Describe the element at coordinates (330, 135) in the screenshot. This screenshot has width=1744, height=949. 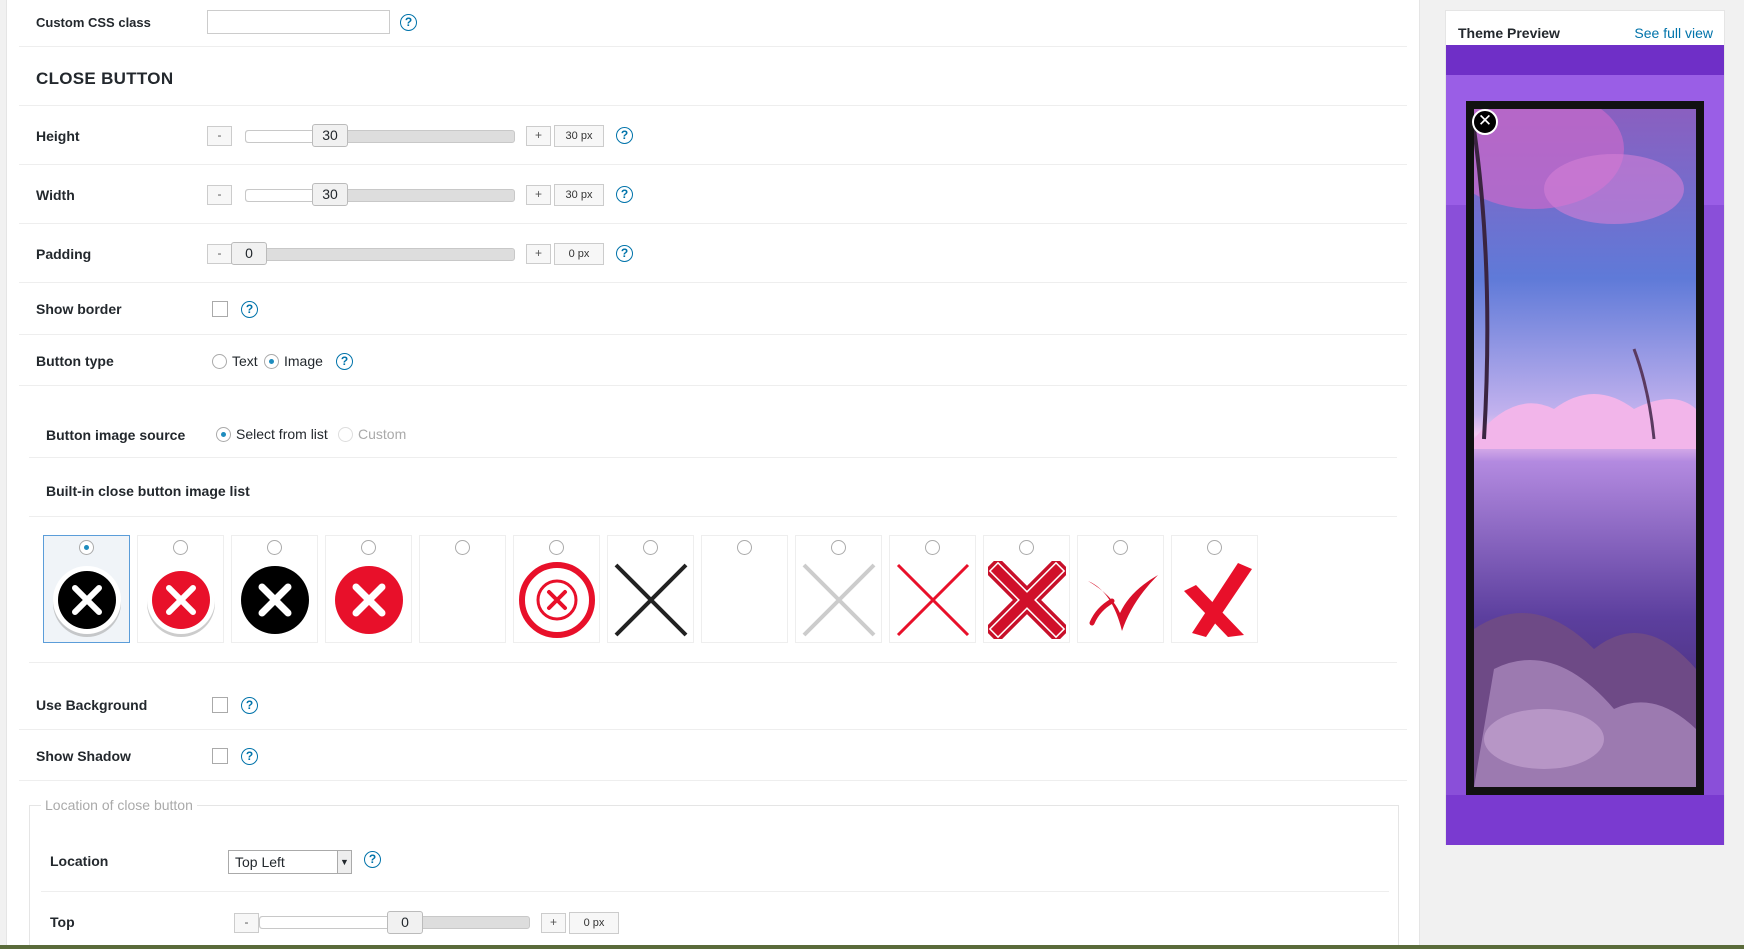
I see `height-slider-handle: 30` at that location.